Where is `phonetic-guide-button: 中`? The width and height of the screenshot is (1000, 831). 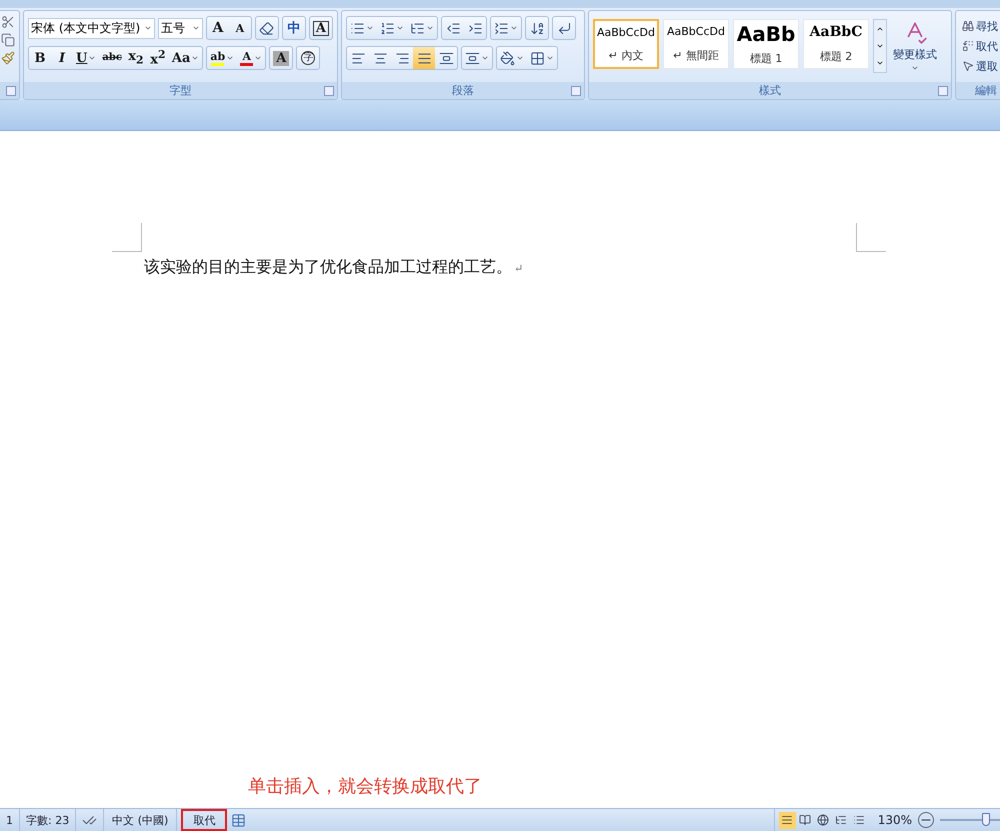
phonetic-guide-button: 中 is located at coordinates (293, 28).